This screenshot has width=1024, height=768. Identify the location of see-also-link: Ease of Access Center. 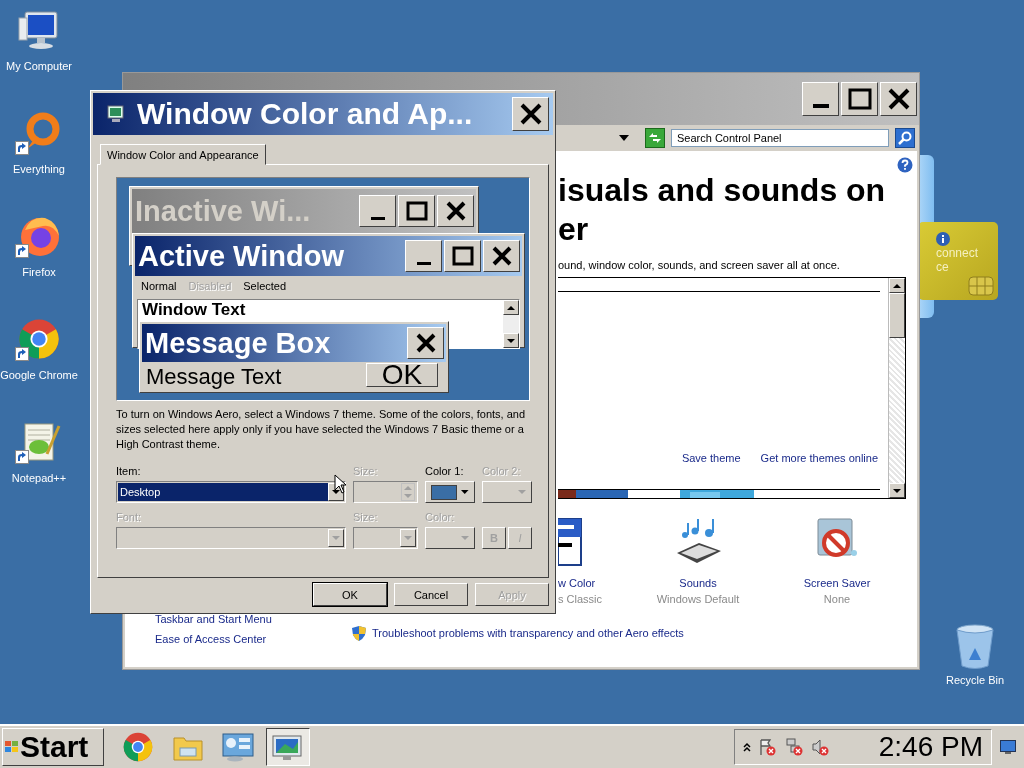
(253, 639).